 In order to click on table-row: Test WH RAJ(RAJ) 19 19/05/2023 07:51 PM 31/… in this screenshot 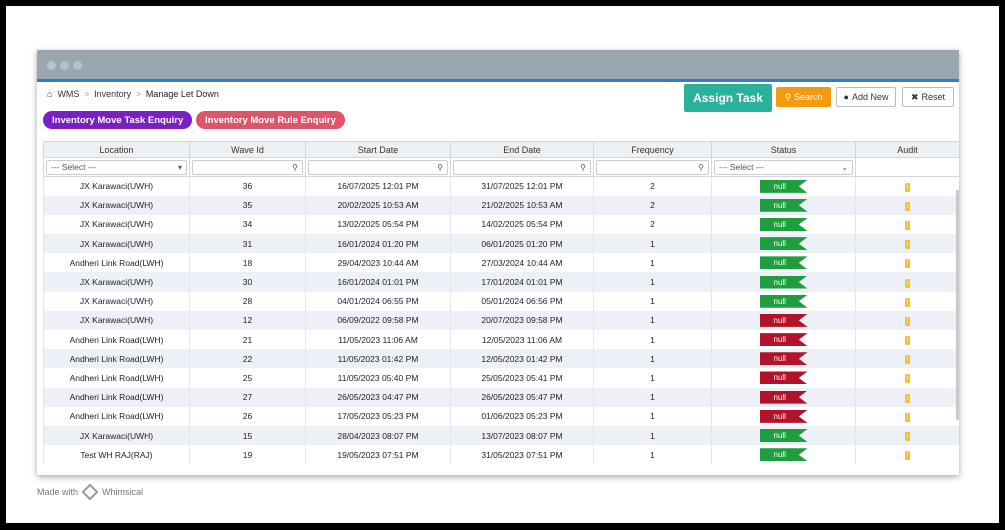, I will do `click(501, 455)`.